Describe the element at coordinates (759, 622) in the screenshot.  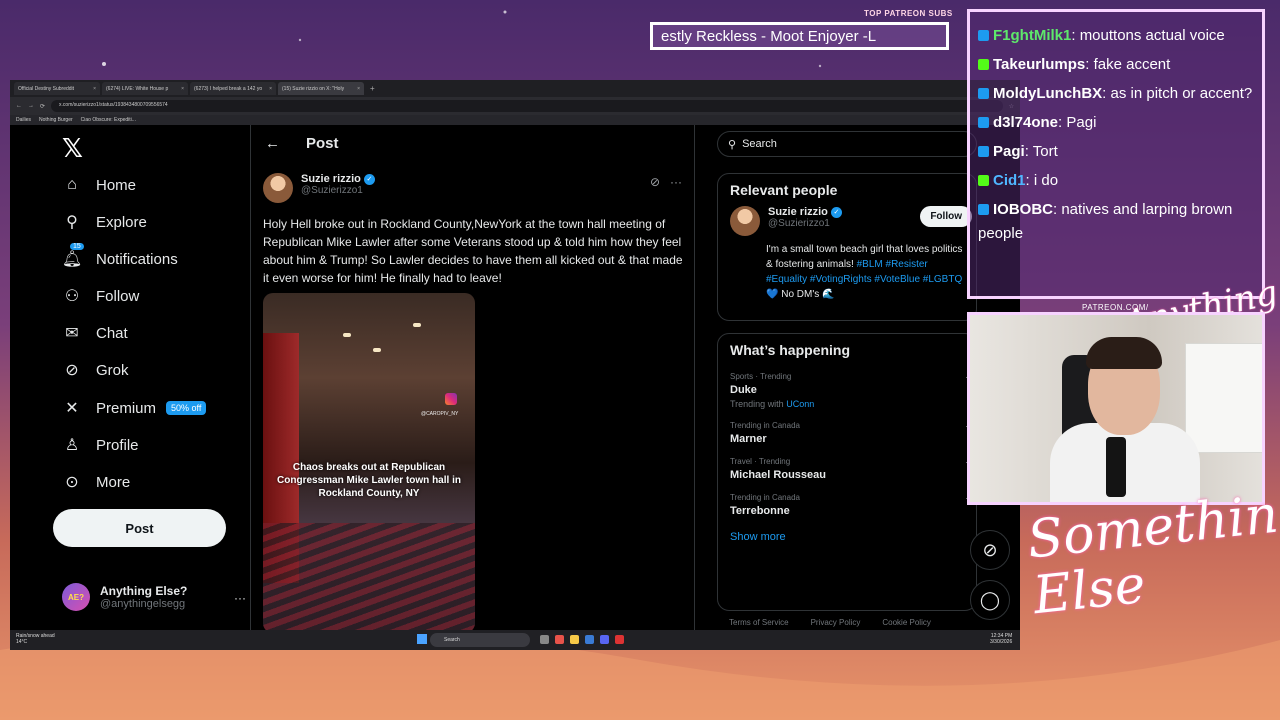
I see `footer-link: Terms of Service` at that location.